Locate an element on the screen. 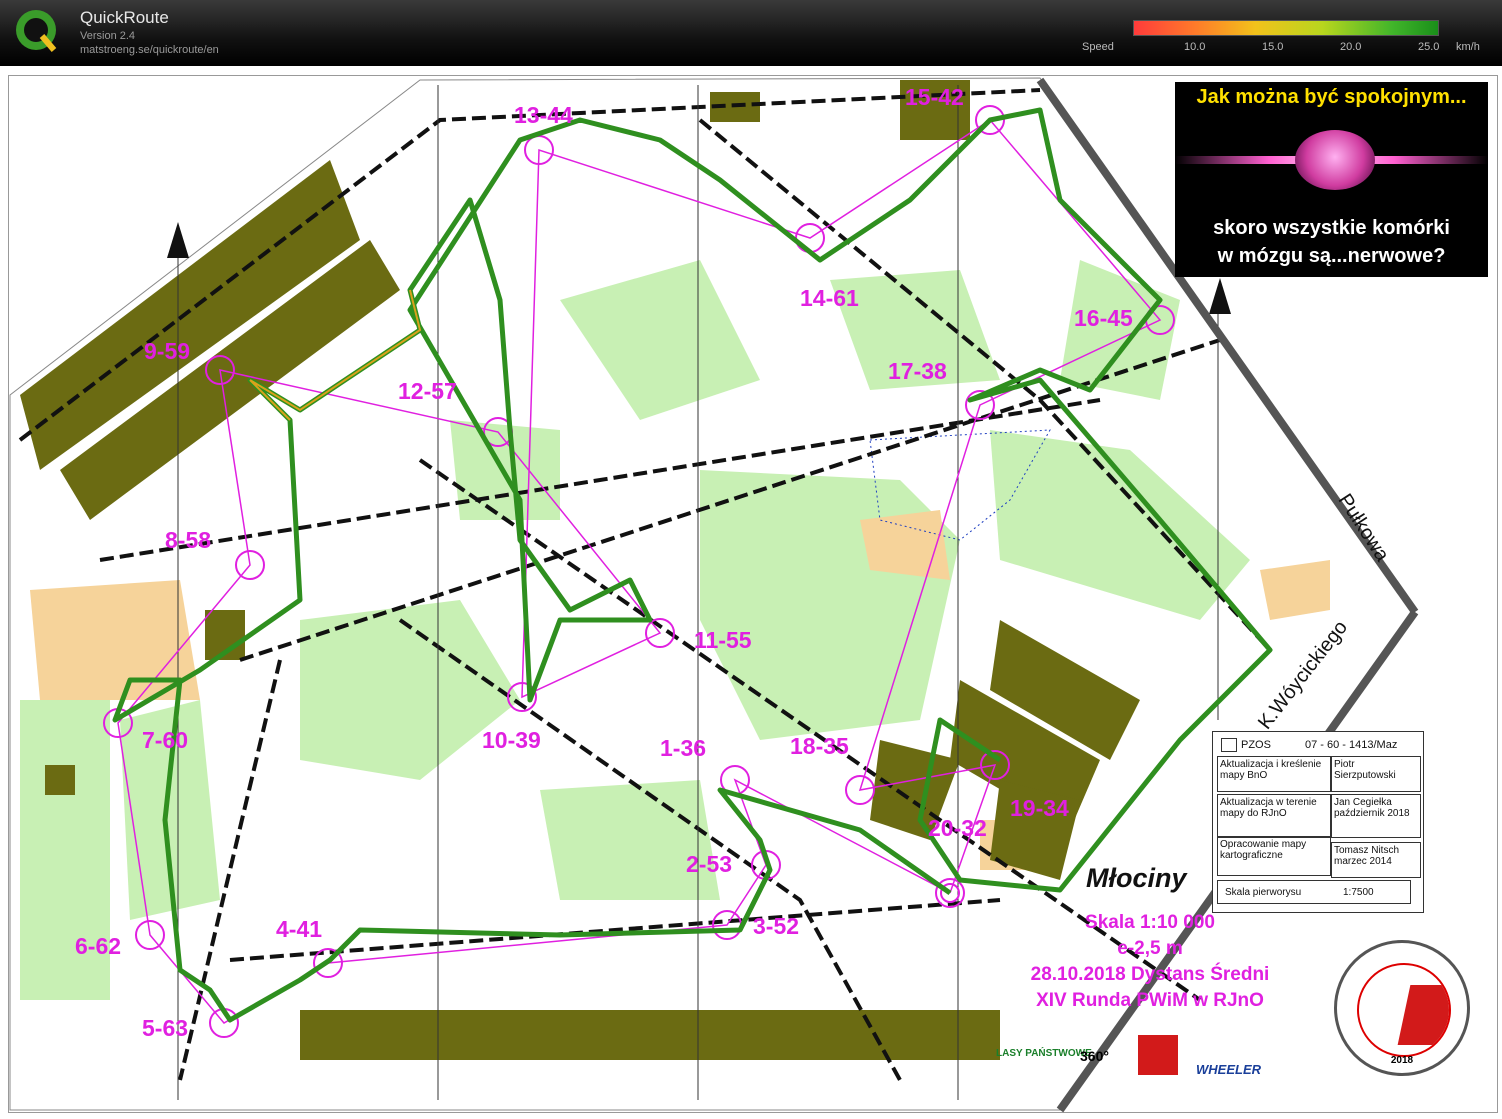 This screenshot has height=1119, width=1502. mazovia-map-icon is located at coordinates (1404, 1010).